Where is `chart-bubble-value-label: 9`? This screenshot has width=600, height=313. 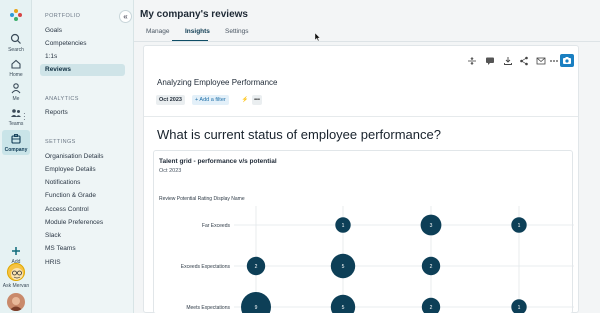
chart-bubble-value-label: 9 is located at coordinates (256, 308).